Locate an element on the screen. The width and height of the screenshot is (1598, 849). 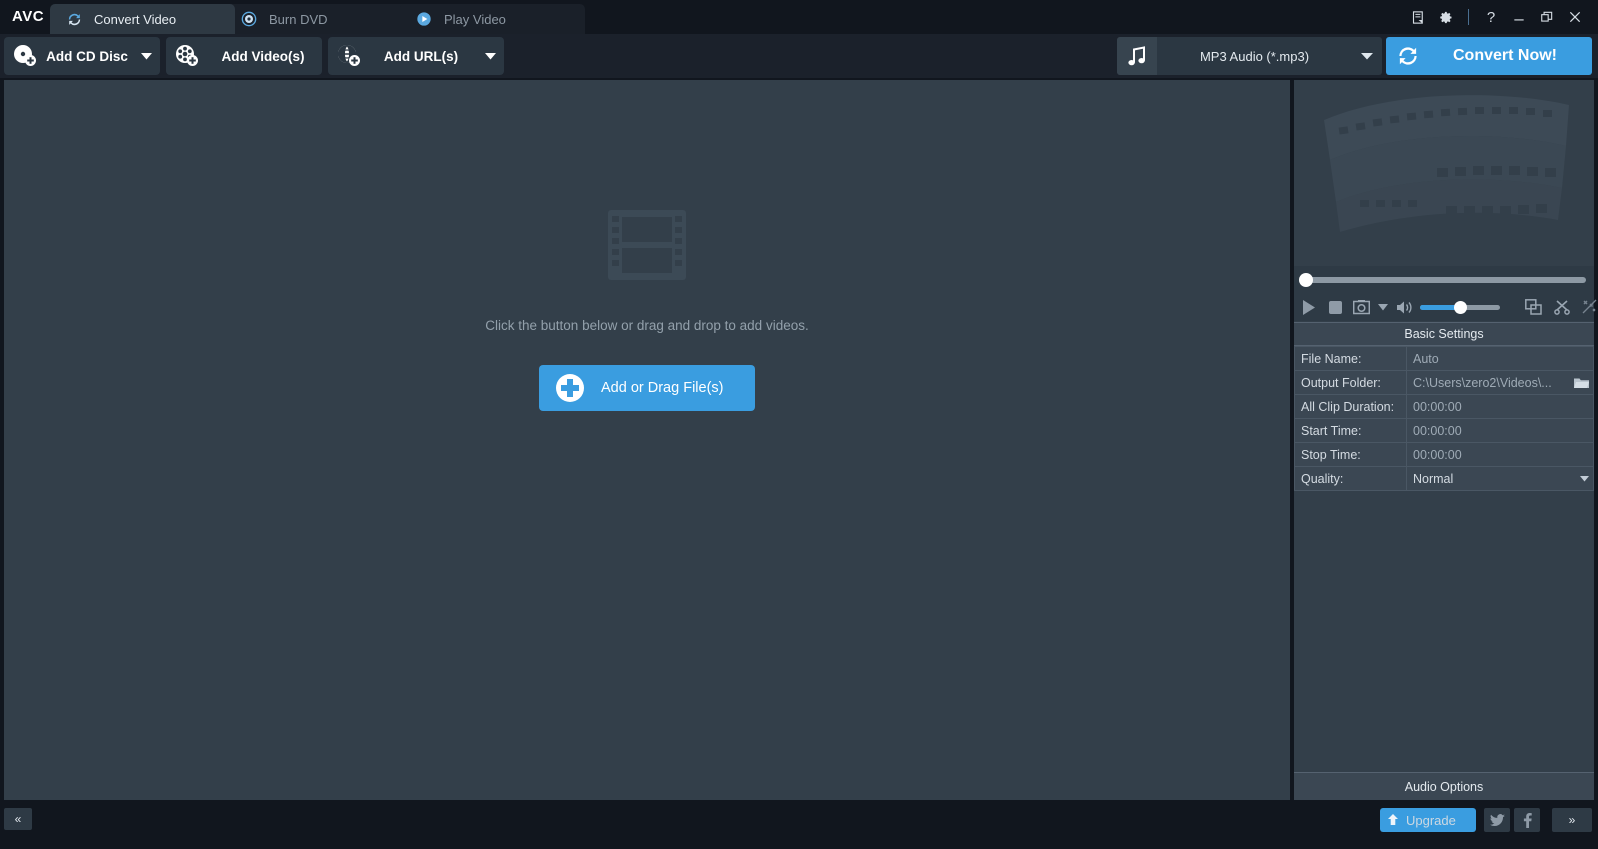
button-label: Add or Drag File(s) is located at coordinates (662, 388).